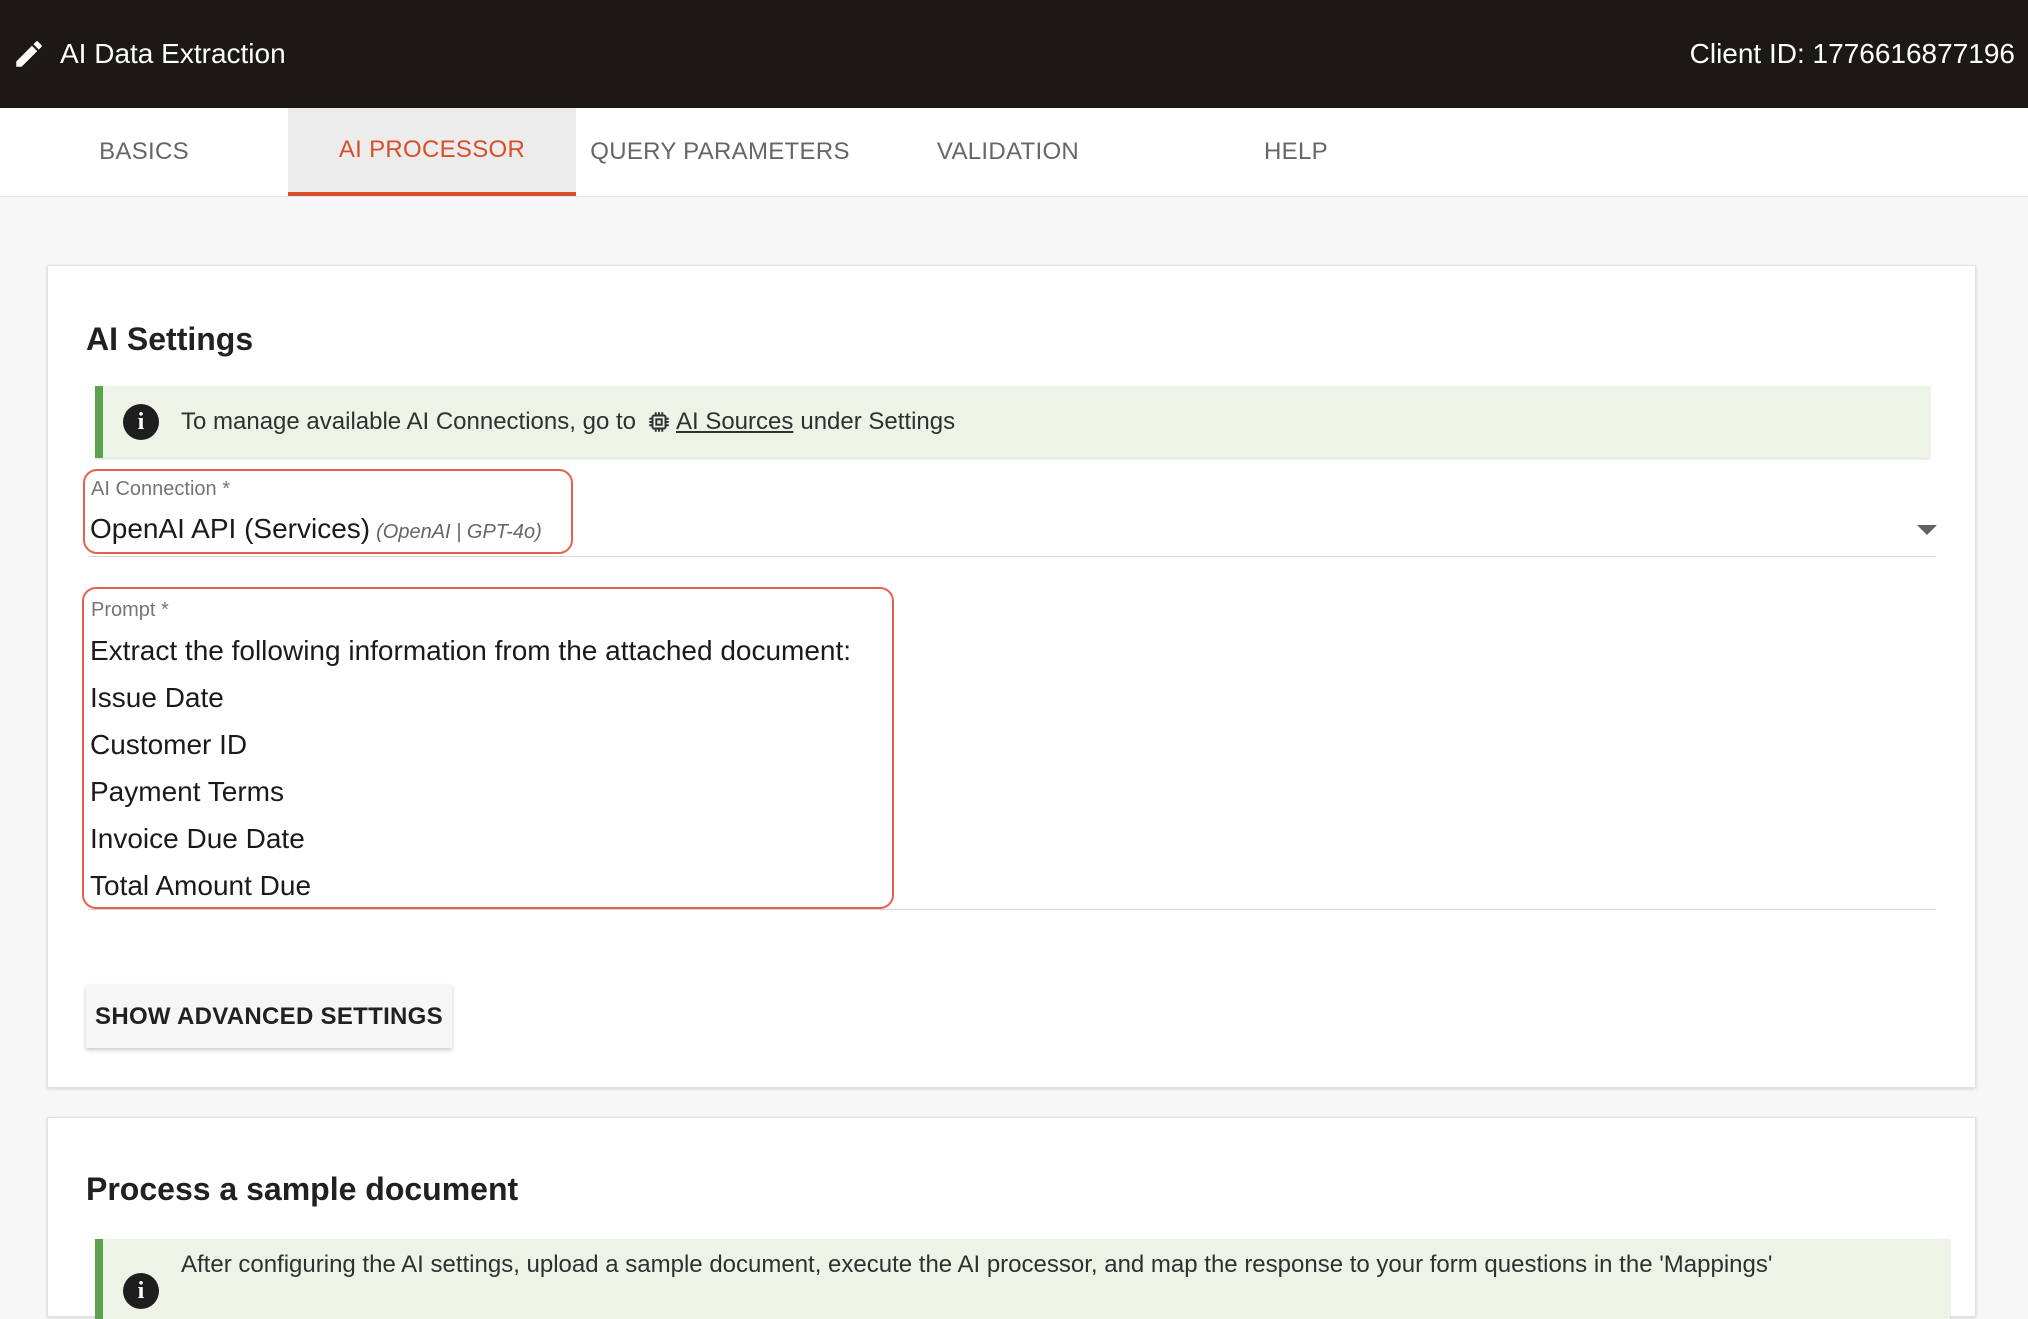 The height and width of the screenshot is (1319, 2028). I want to click on ai-settings-title: AI Settings, so click(170, 339).